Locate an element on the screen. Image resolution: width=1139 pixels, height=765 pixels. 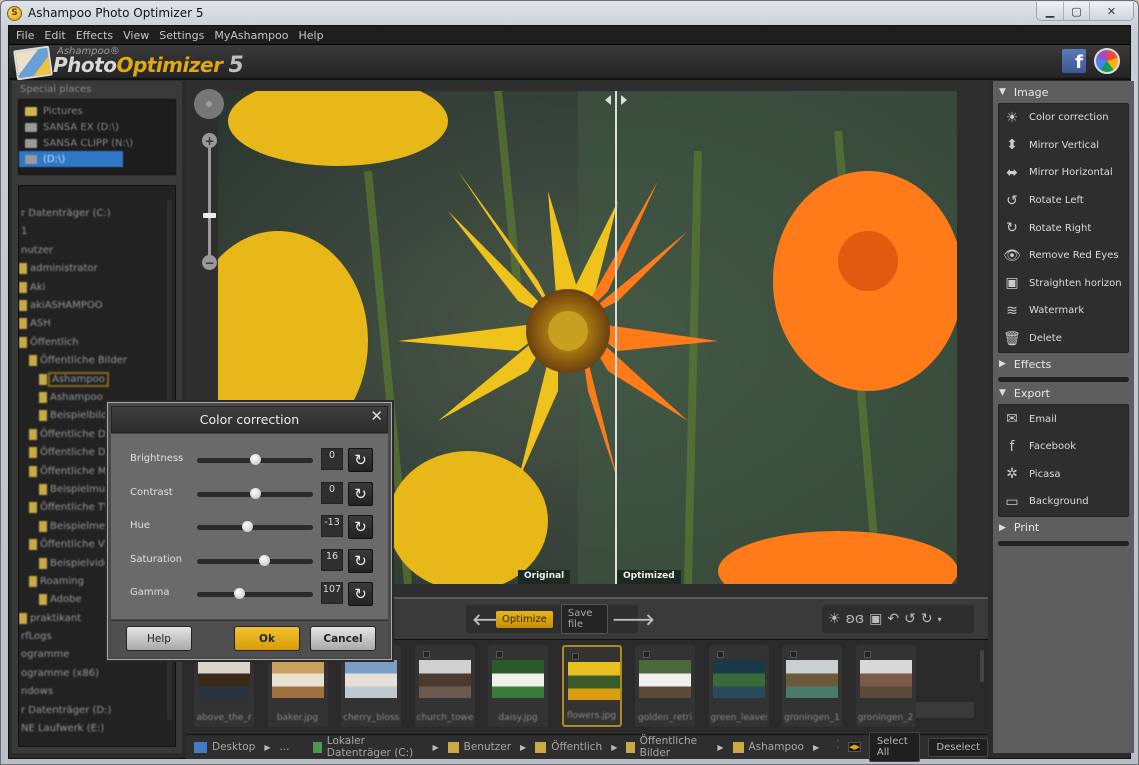
butterfly-icon: ʚɞ is located at coordinates (855, 619).